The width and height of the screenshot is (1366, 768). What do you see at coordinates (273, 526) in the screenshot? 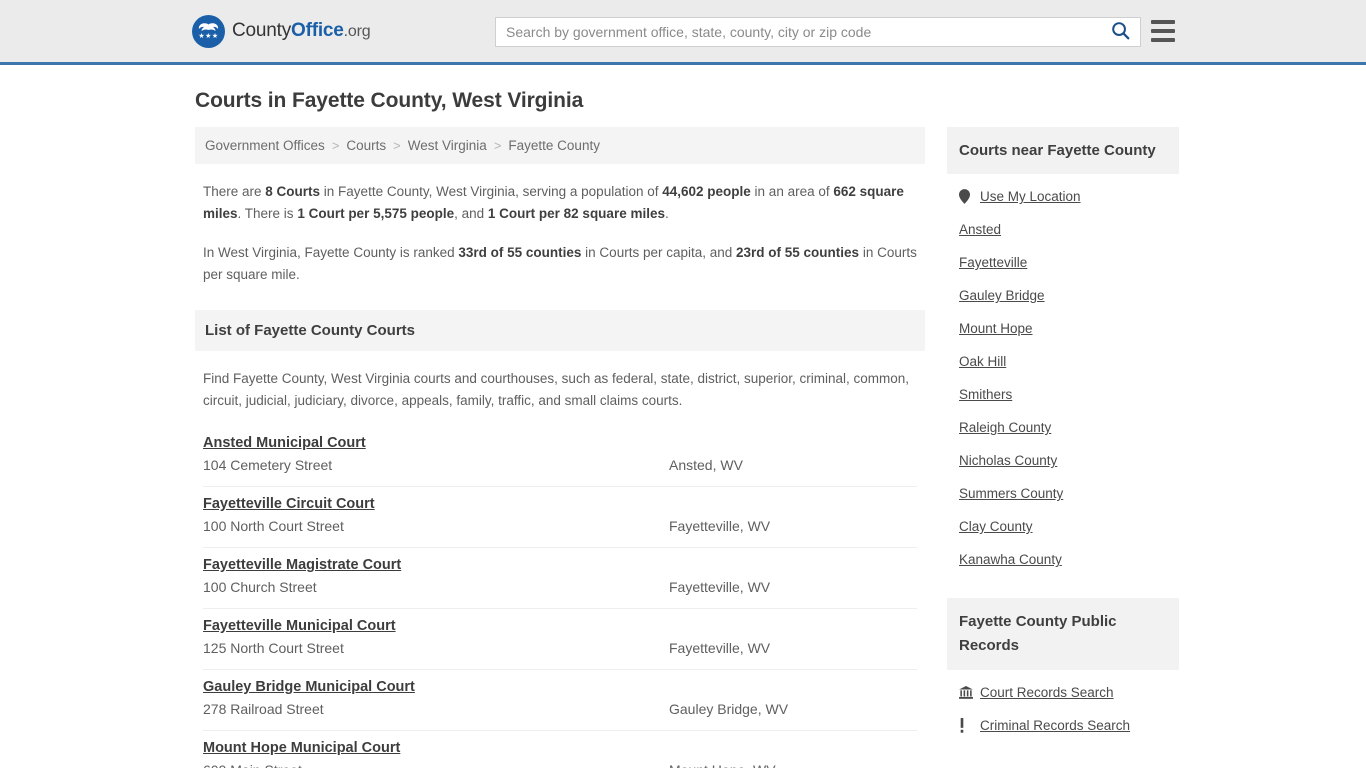
I see `court-address: 100 North Court Street` at bounding box center [273, 526].